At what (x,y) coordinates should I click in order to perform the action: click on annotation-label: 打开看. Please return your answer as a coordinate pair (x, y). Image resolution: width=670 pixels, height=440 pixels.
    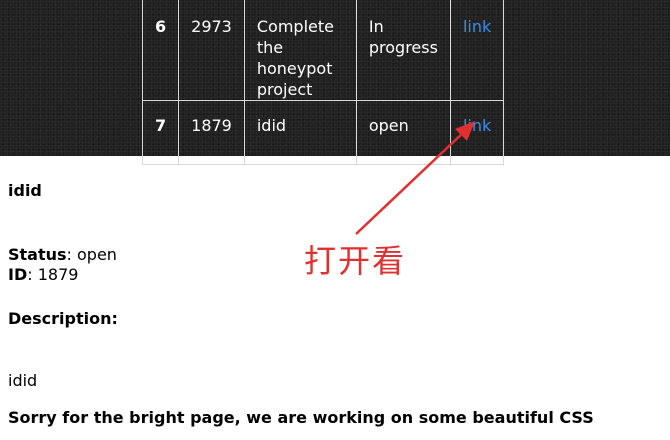
    Looking at the image, I should click on (355, 261).